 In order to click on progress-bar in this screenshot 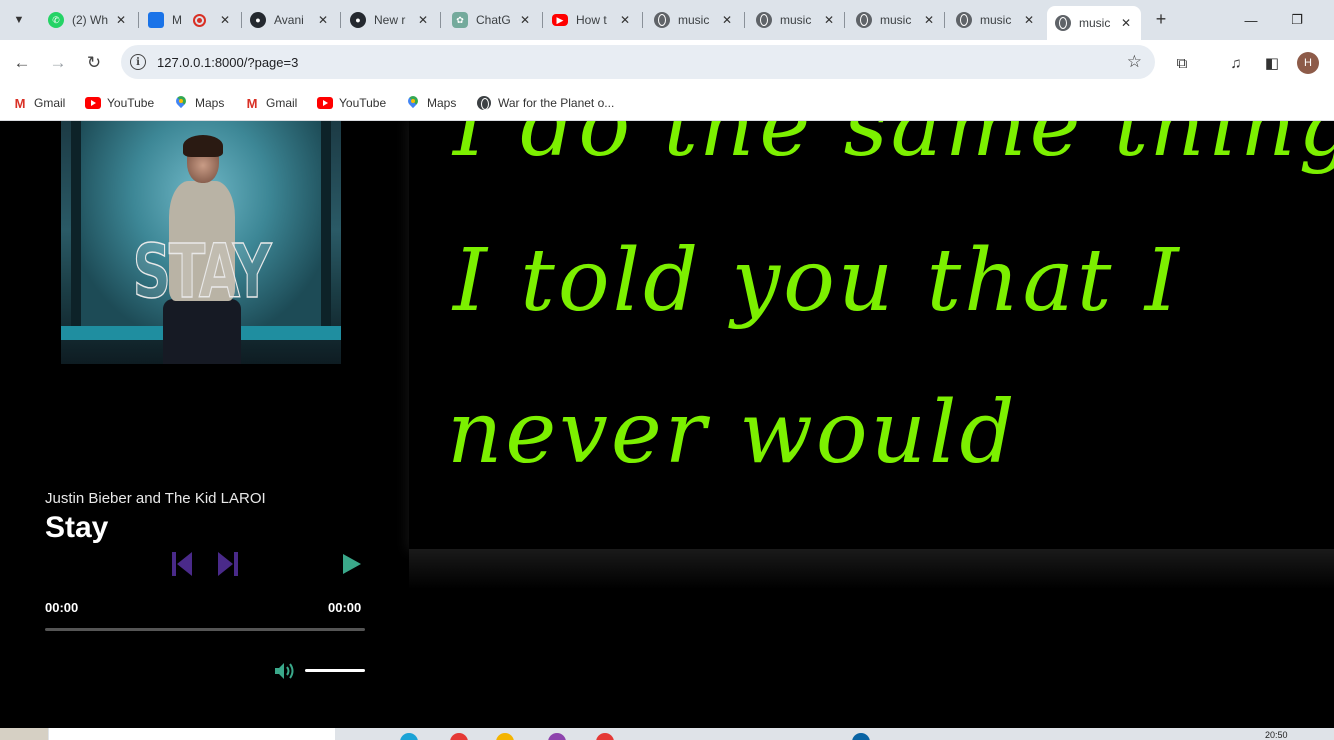, I will do `click(205, 629)`.